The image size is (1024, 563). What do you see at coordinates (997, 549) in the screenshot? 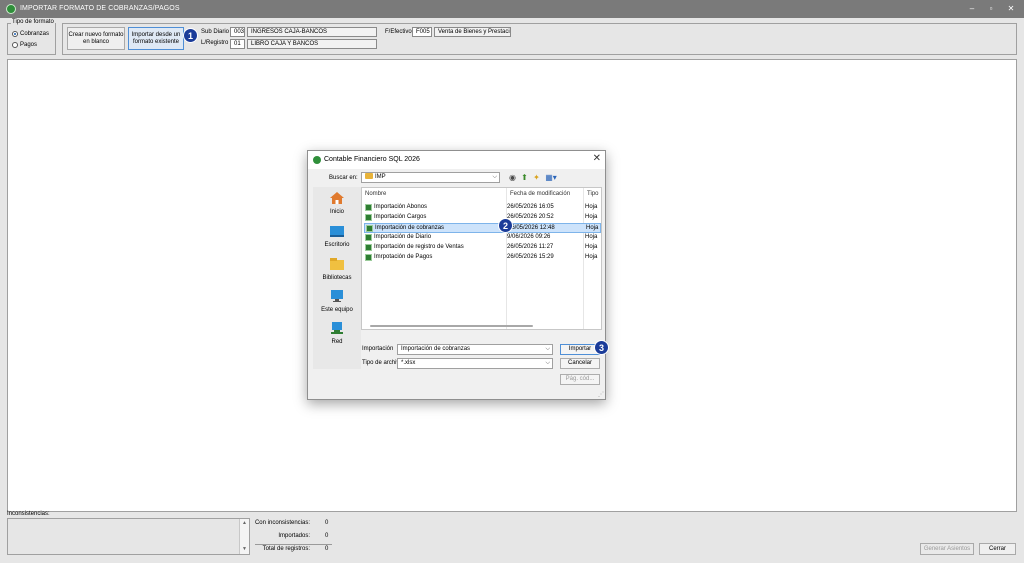
I see `cerrar-button: Cerrar` at bounding box center [997, 549].